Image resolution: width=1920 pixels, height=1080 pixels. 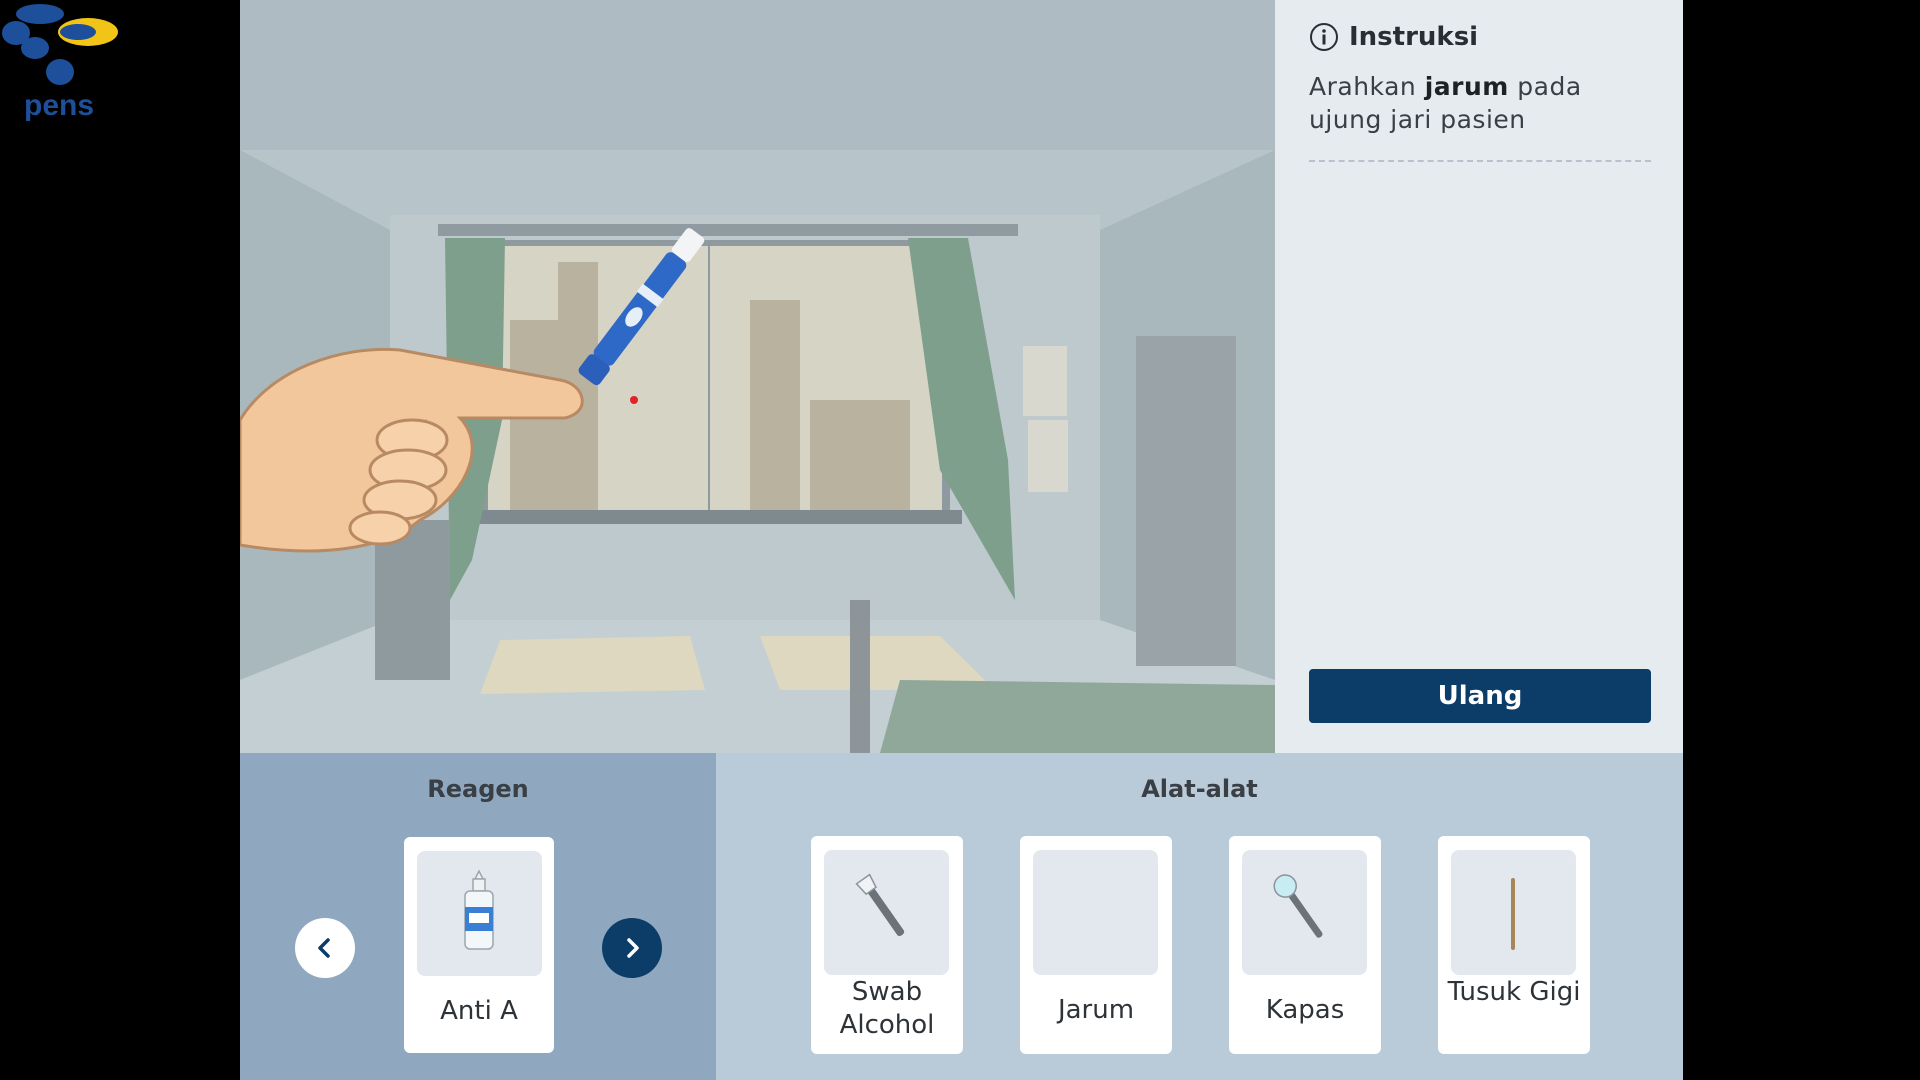 What do you see at coordinates (1096, 1010) in the screenshot?
I see `tool-label: Jarum` at bounding box center [1096, 1010].